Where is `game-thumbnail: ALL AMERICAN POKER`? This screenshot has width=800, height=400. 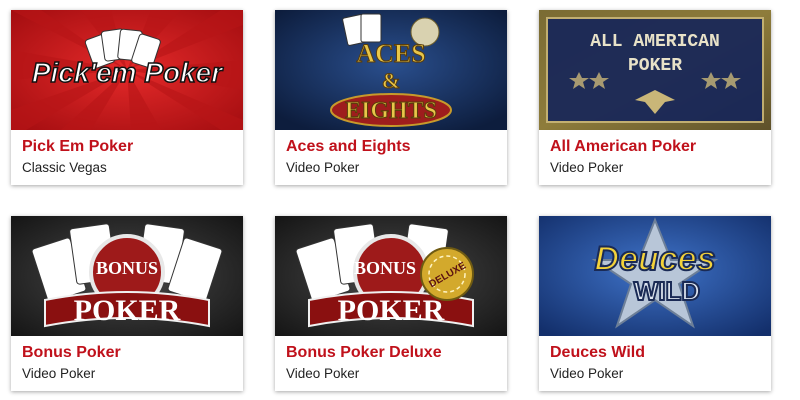 game-thumbnail: ALL AMERICAN POKER is located at coordinates (655, 70).